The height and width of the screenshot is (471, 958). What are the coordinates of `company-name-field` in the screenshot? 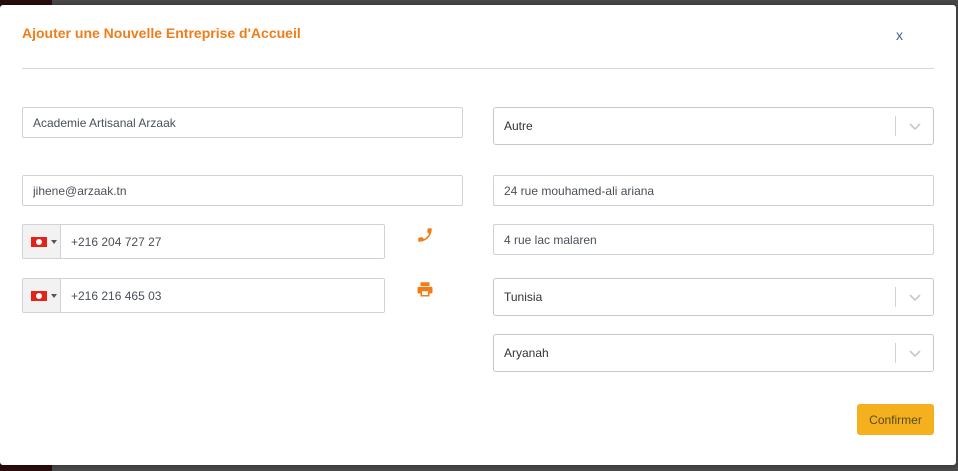 It's located at (242, 122).